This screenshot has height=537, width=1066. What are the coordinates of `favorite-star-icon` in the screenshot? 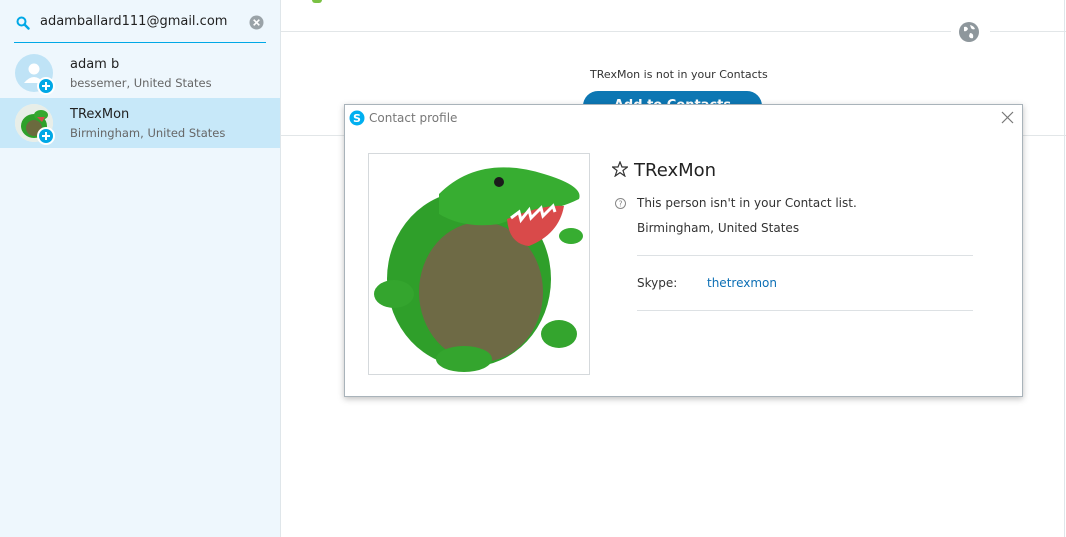 It's located at (620, 169).